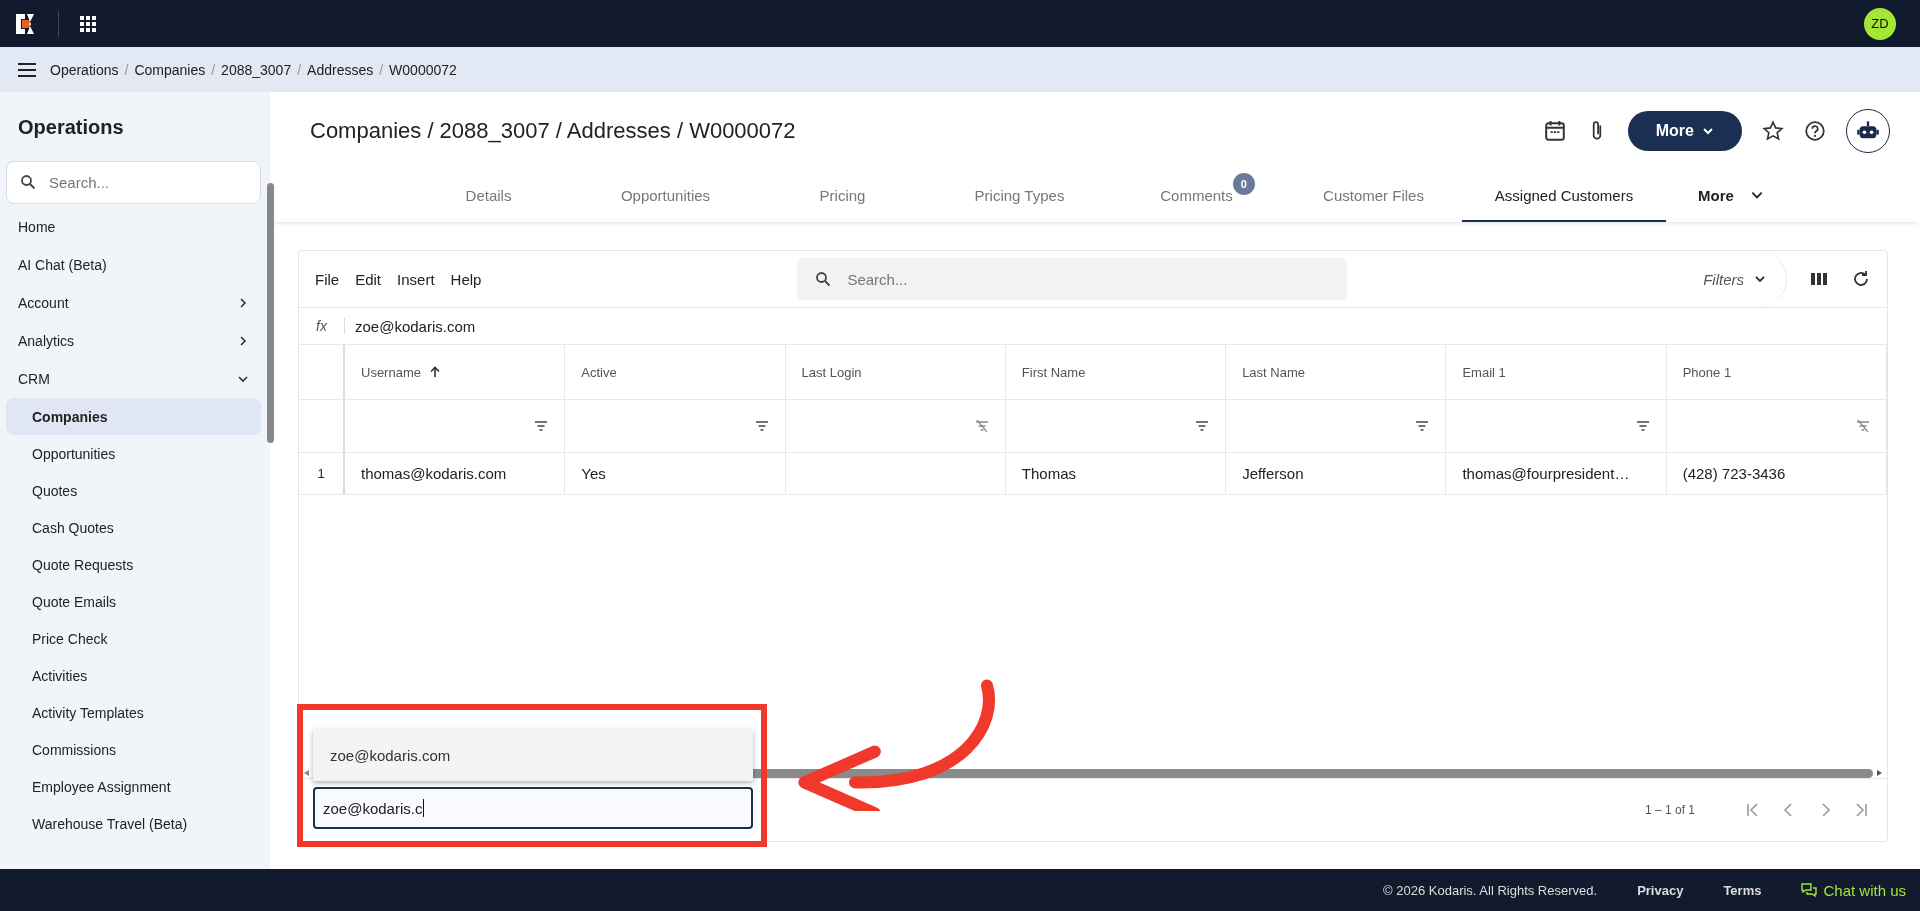  What do you see at coordinates (368, 279) in the screenshot?
I see `menu-item: Edit` at bounding box center [368, 279].